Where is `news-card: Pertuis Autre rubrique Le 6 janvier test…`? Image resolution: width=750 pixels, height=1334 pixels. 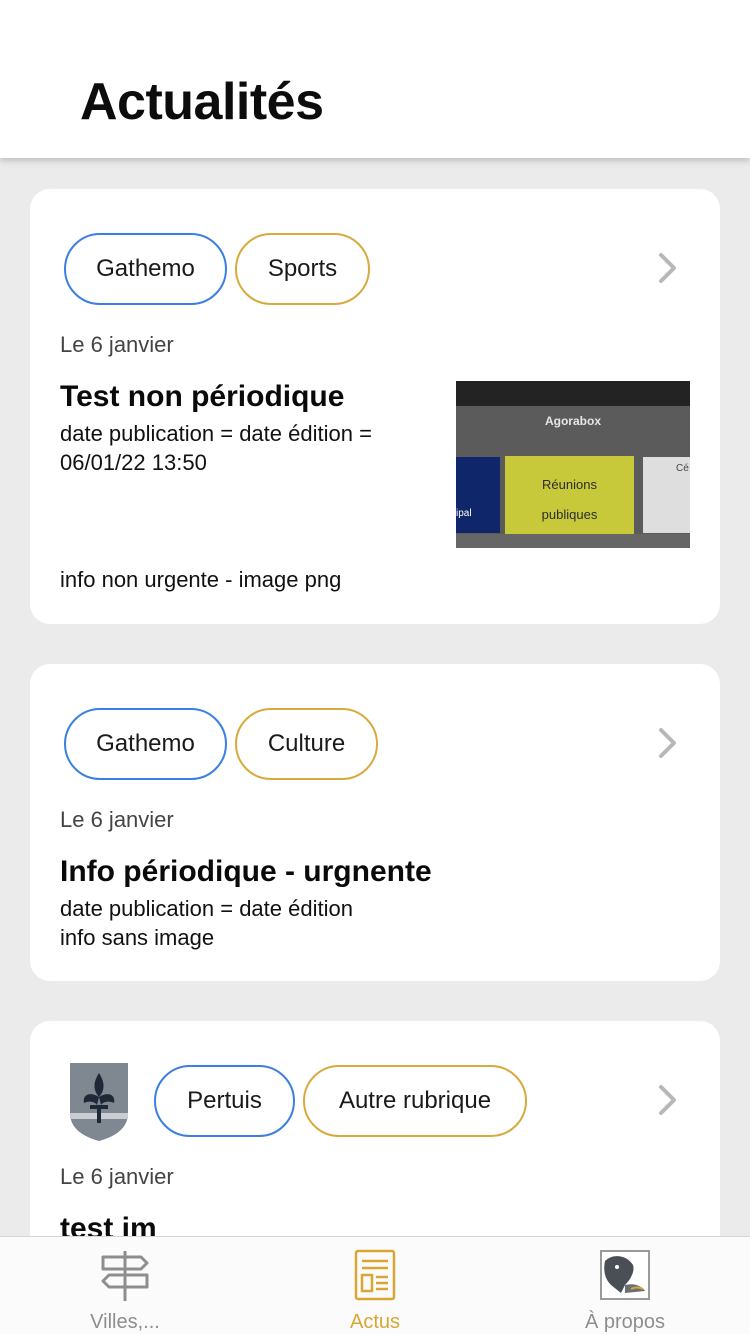
news-card: Pertuis Autre rubrique Le 6 janvier test… is located at coordinates (375, 1128).